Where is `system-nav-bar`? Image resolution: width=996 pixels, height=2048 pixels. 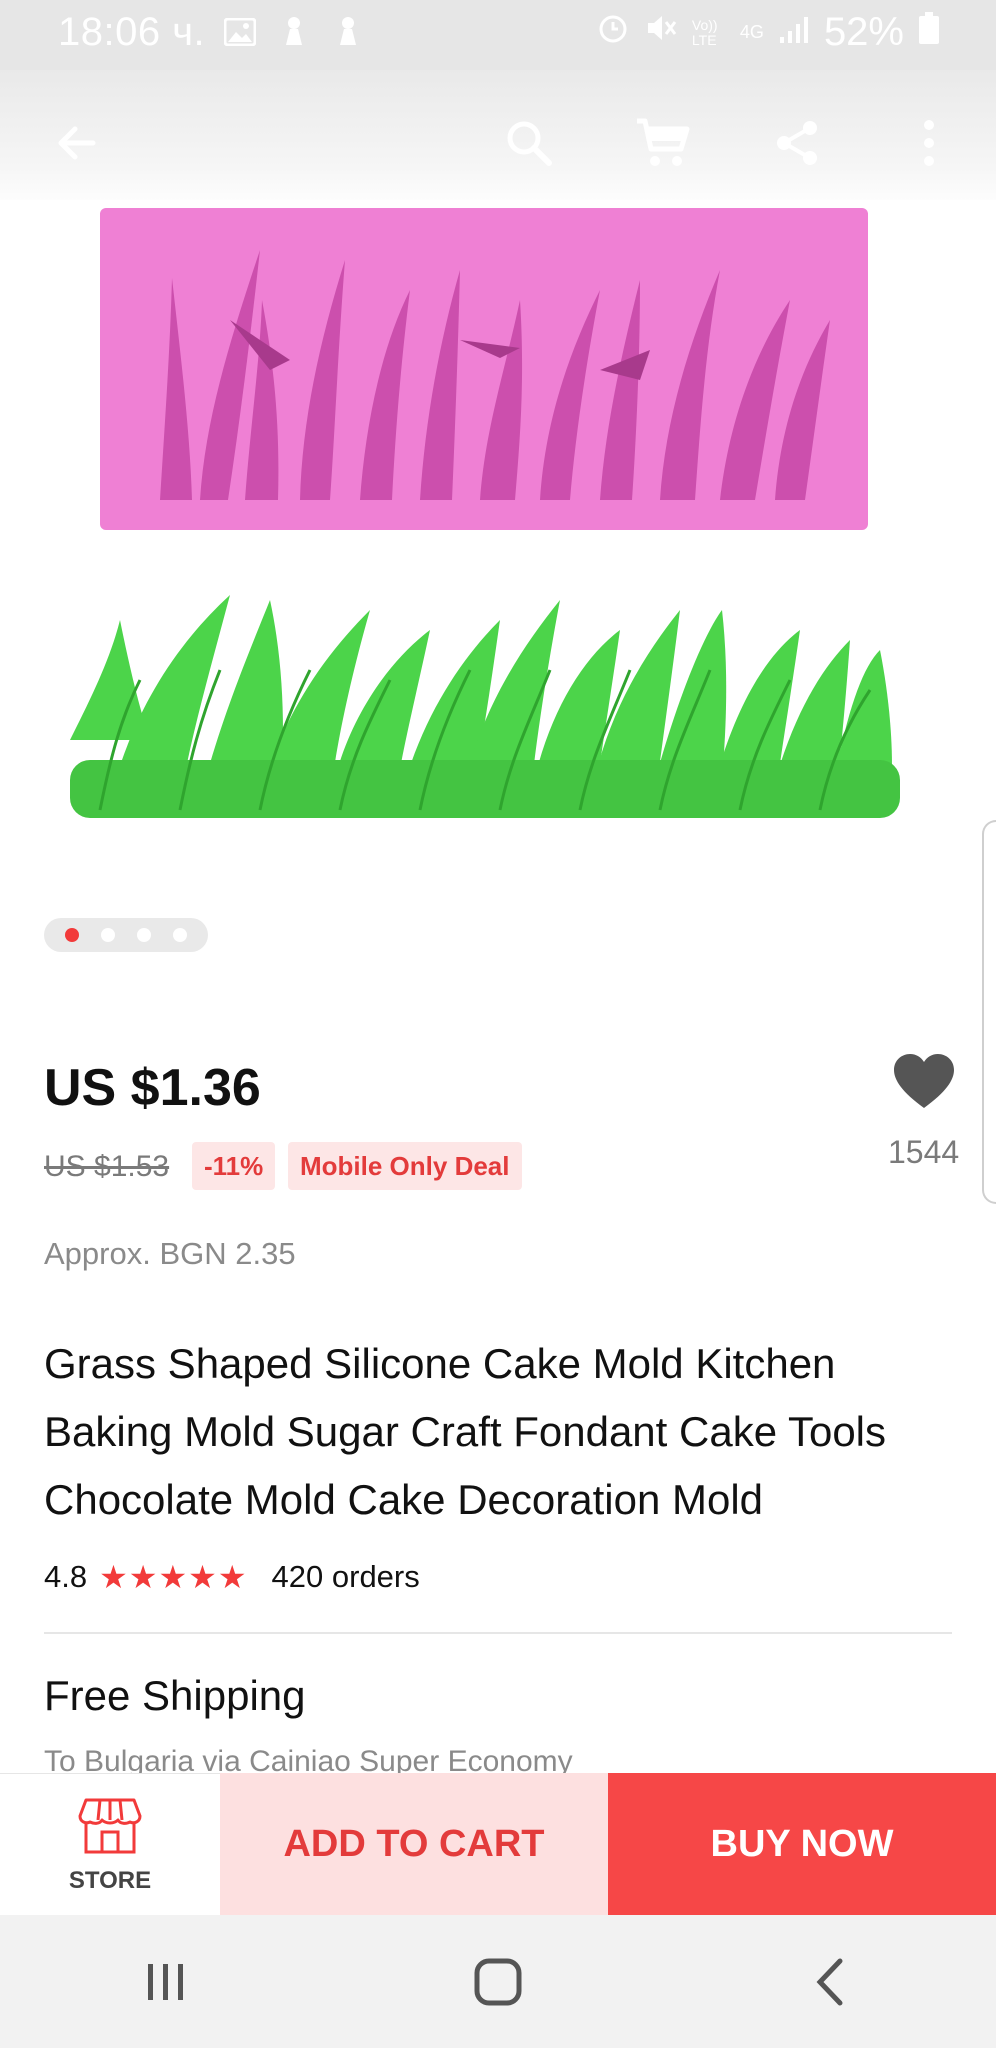
system-nav-bar is located at coordinates (498, 1981).